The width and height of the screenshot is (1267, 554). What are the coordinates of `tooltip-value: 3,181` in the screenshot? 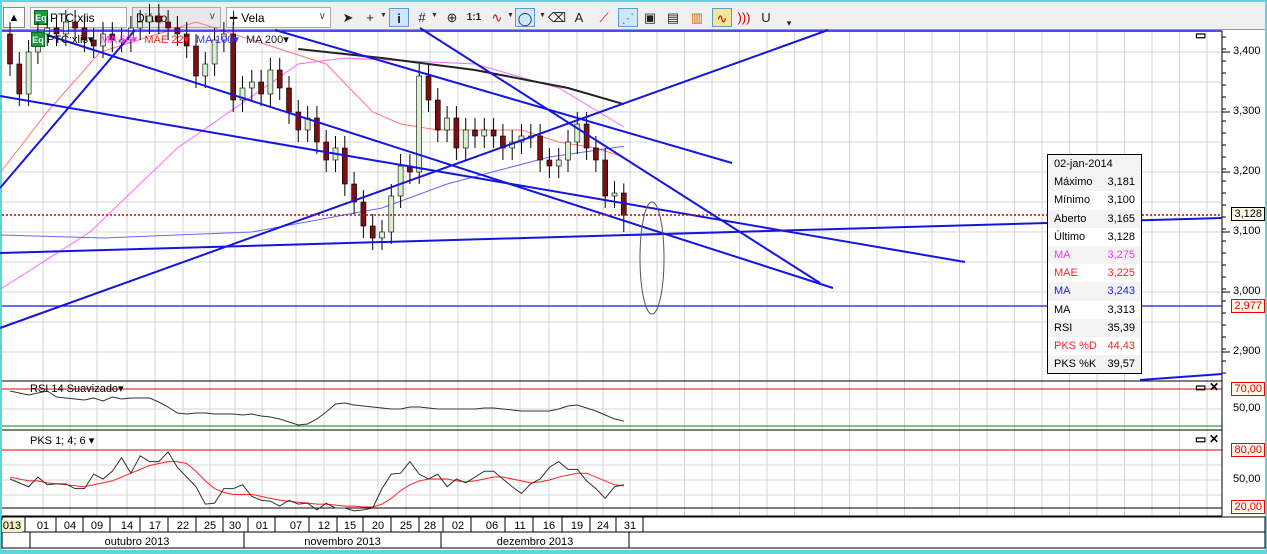 It's located at (1121, 182).